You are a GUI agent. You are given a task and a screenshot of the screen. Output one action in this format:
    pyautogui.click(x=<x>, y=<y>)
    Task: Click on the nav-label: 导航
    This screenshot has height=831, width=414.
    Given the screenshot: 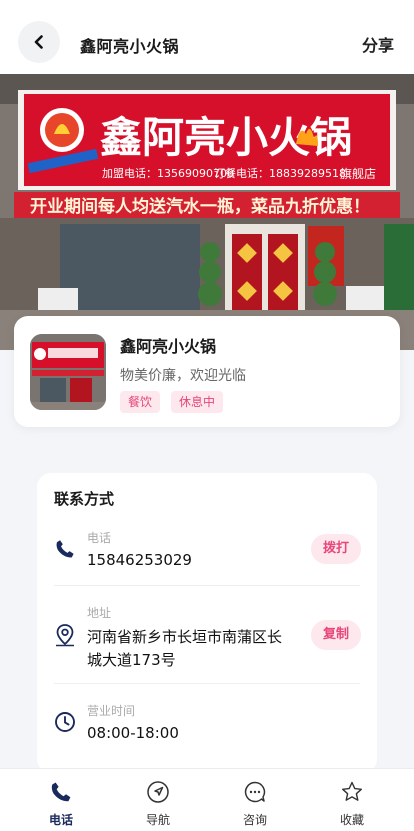 What is the action you would take?
    pyautogui.click(x=157, y=820)
    